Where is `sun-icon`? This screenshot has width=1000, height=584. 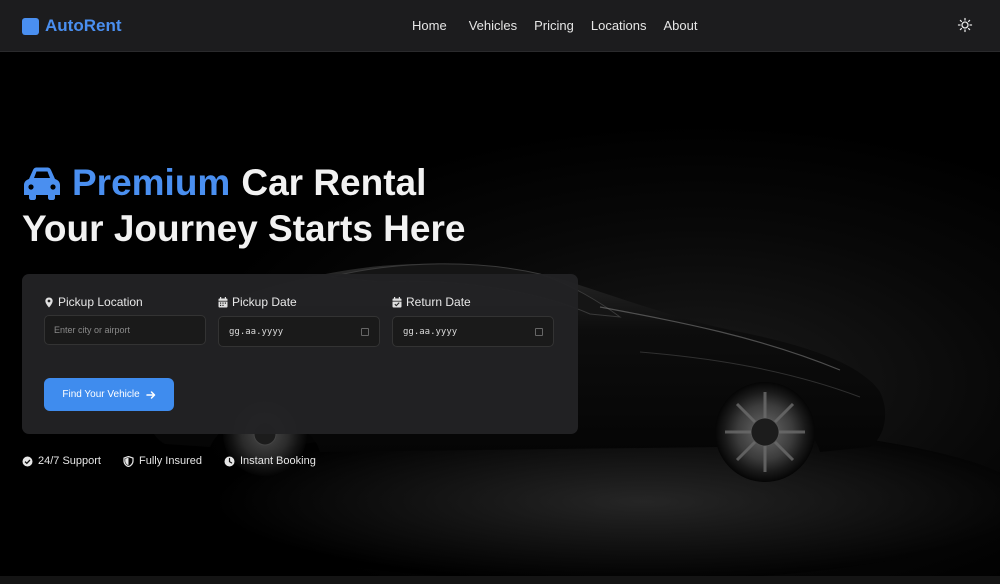 sun-icon is located at coordinates (965, 25).